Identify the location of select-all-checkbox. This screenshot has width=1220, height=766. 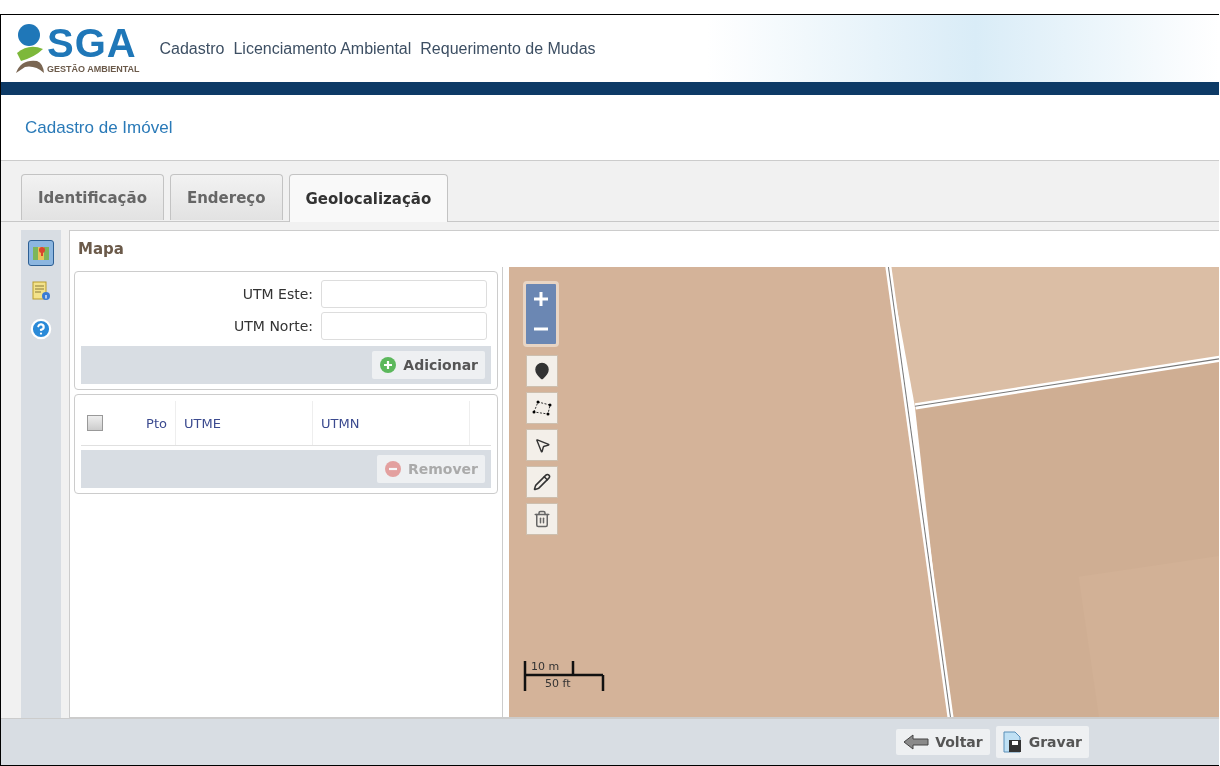
(95, 423).